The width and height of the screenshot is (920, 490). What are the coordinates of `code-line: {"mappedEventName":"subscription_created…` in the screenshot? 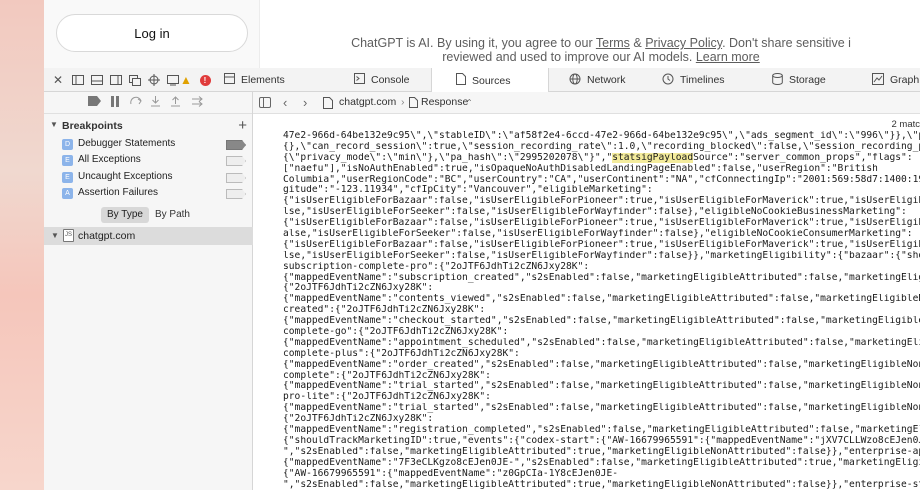 It's located at (601, 278).